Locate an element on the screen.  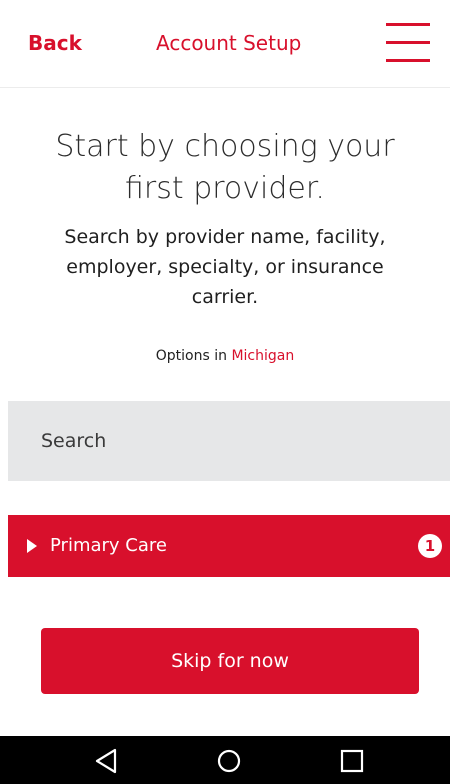
category-primary-care: Primary Care 1 is located at coordinates (229, 546).